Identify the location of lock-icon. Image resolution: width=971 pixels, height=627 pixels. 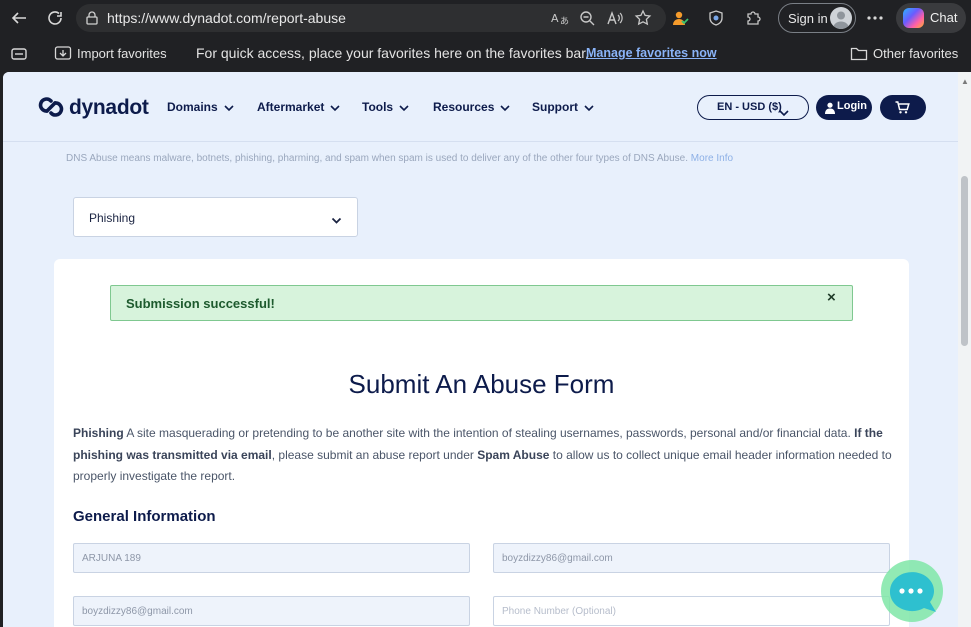
(92, 18).